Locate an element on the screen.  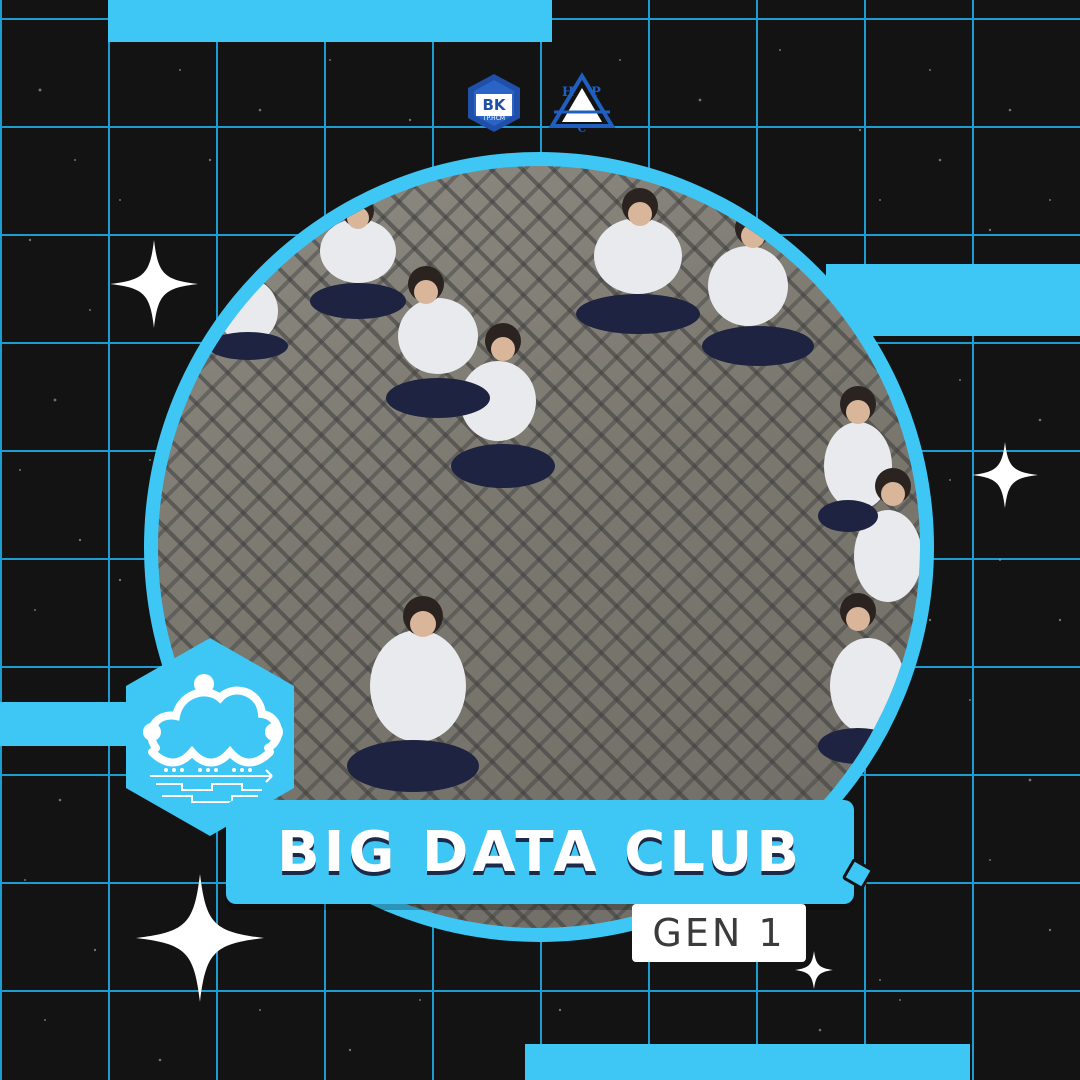
bk-logo: BK TP.HCM is located at coordinates (494, 103).